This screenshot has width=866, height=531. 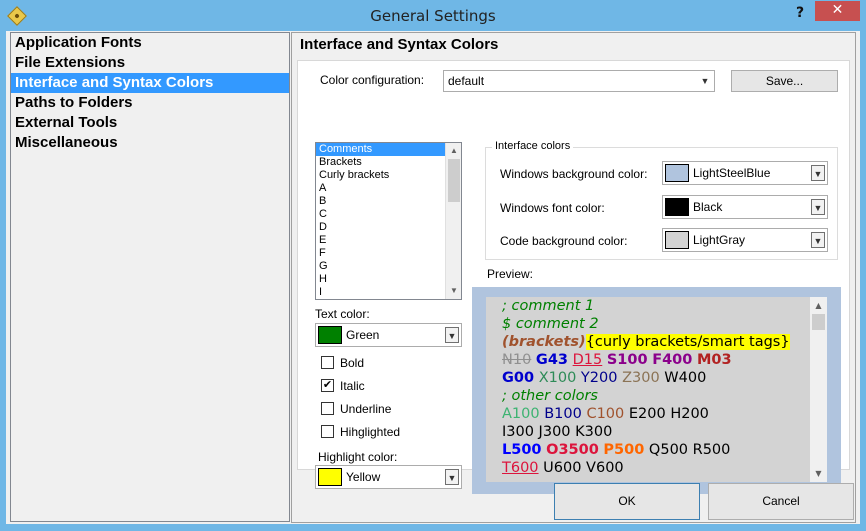 What do you see at coordinates (510, 274) in the screenshot?
I see `preview-label: Preview:` at bounding box center [510, 274].